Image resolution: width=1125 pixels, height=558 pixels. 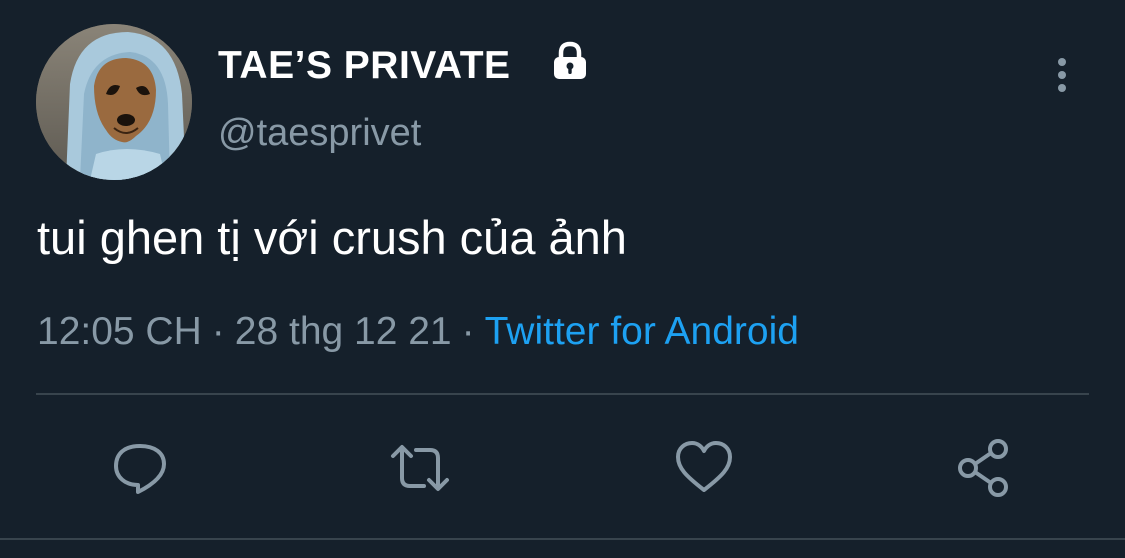 What do you see at coordinates (319, 133) in the screenshot?
I see `user-handle: @taesprivet` at bounding box center [319, 133].